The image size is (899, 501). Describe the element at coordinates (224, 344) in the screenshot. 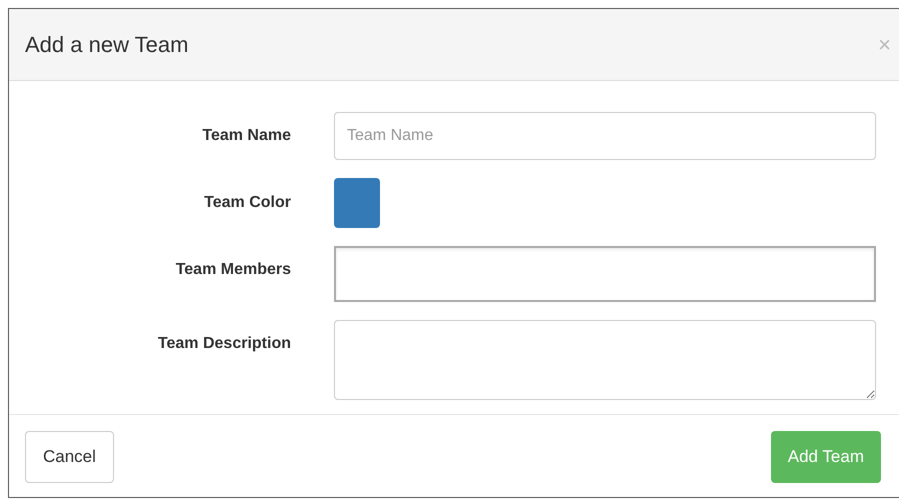

I see `field-label: Team Description` at that location.